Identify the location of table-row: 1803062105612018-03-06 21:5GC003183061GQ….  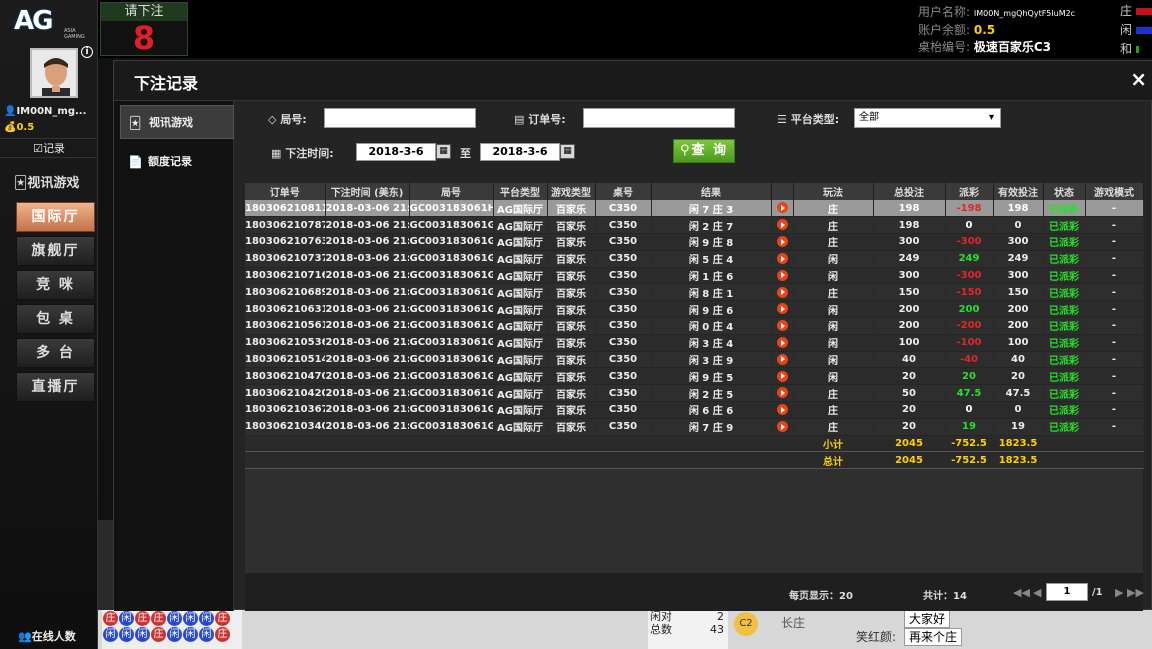
(694, 326).